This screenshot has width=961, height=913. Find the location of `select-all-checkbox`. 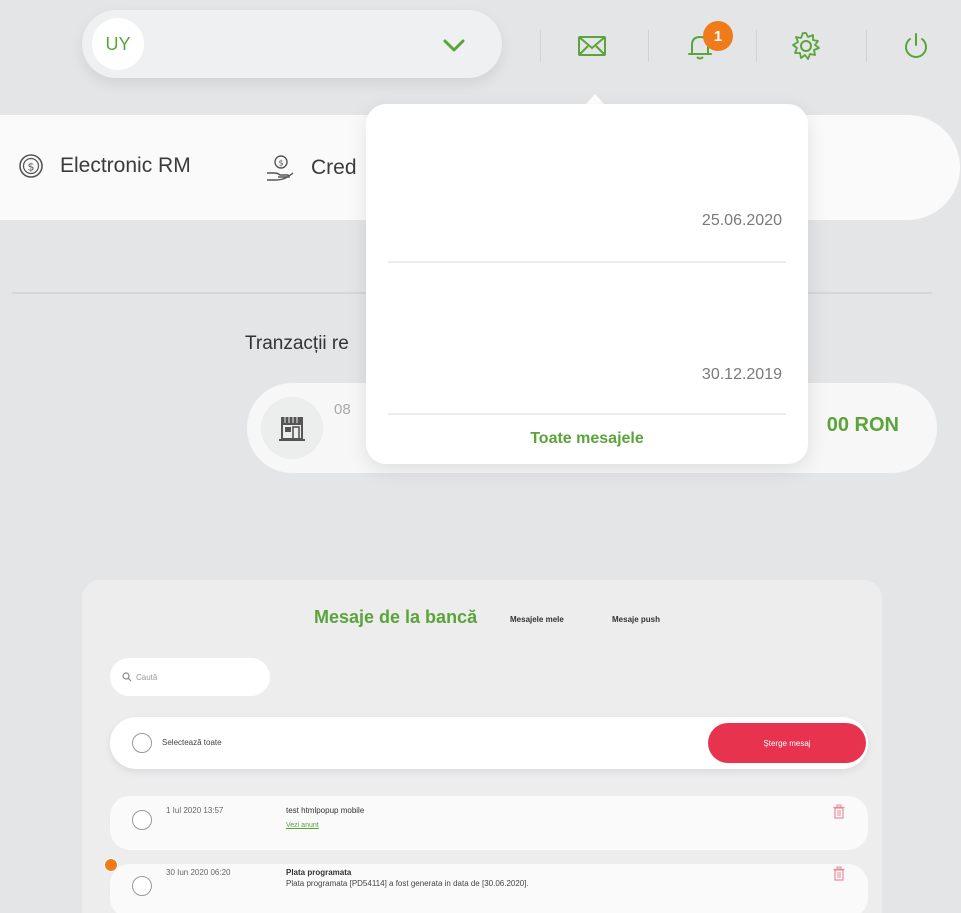

select-all-checkbox is located at coordinates (142, 743).